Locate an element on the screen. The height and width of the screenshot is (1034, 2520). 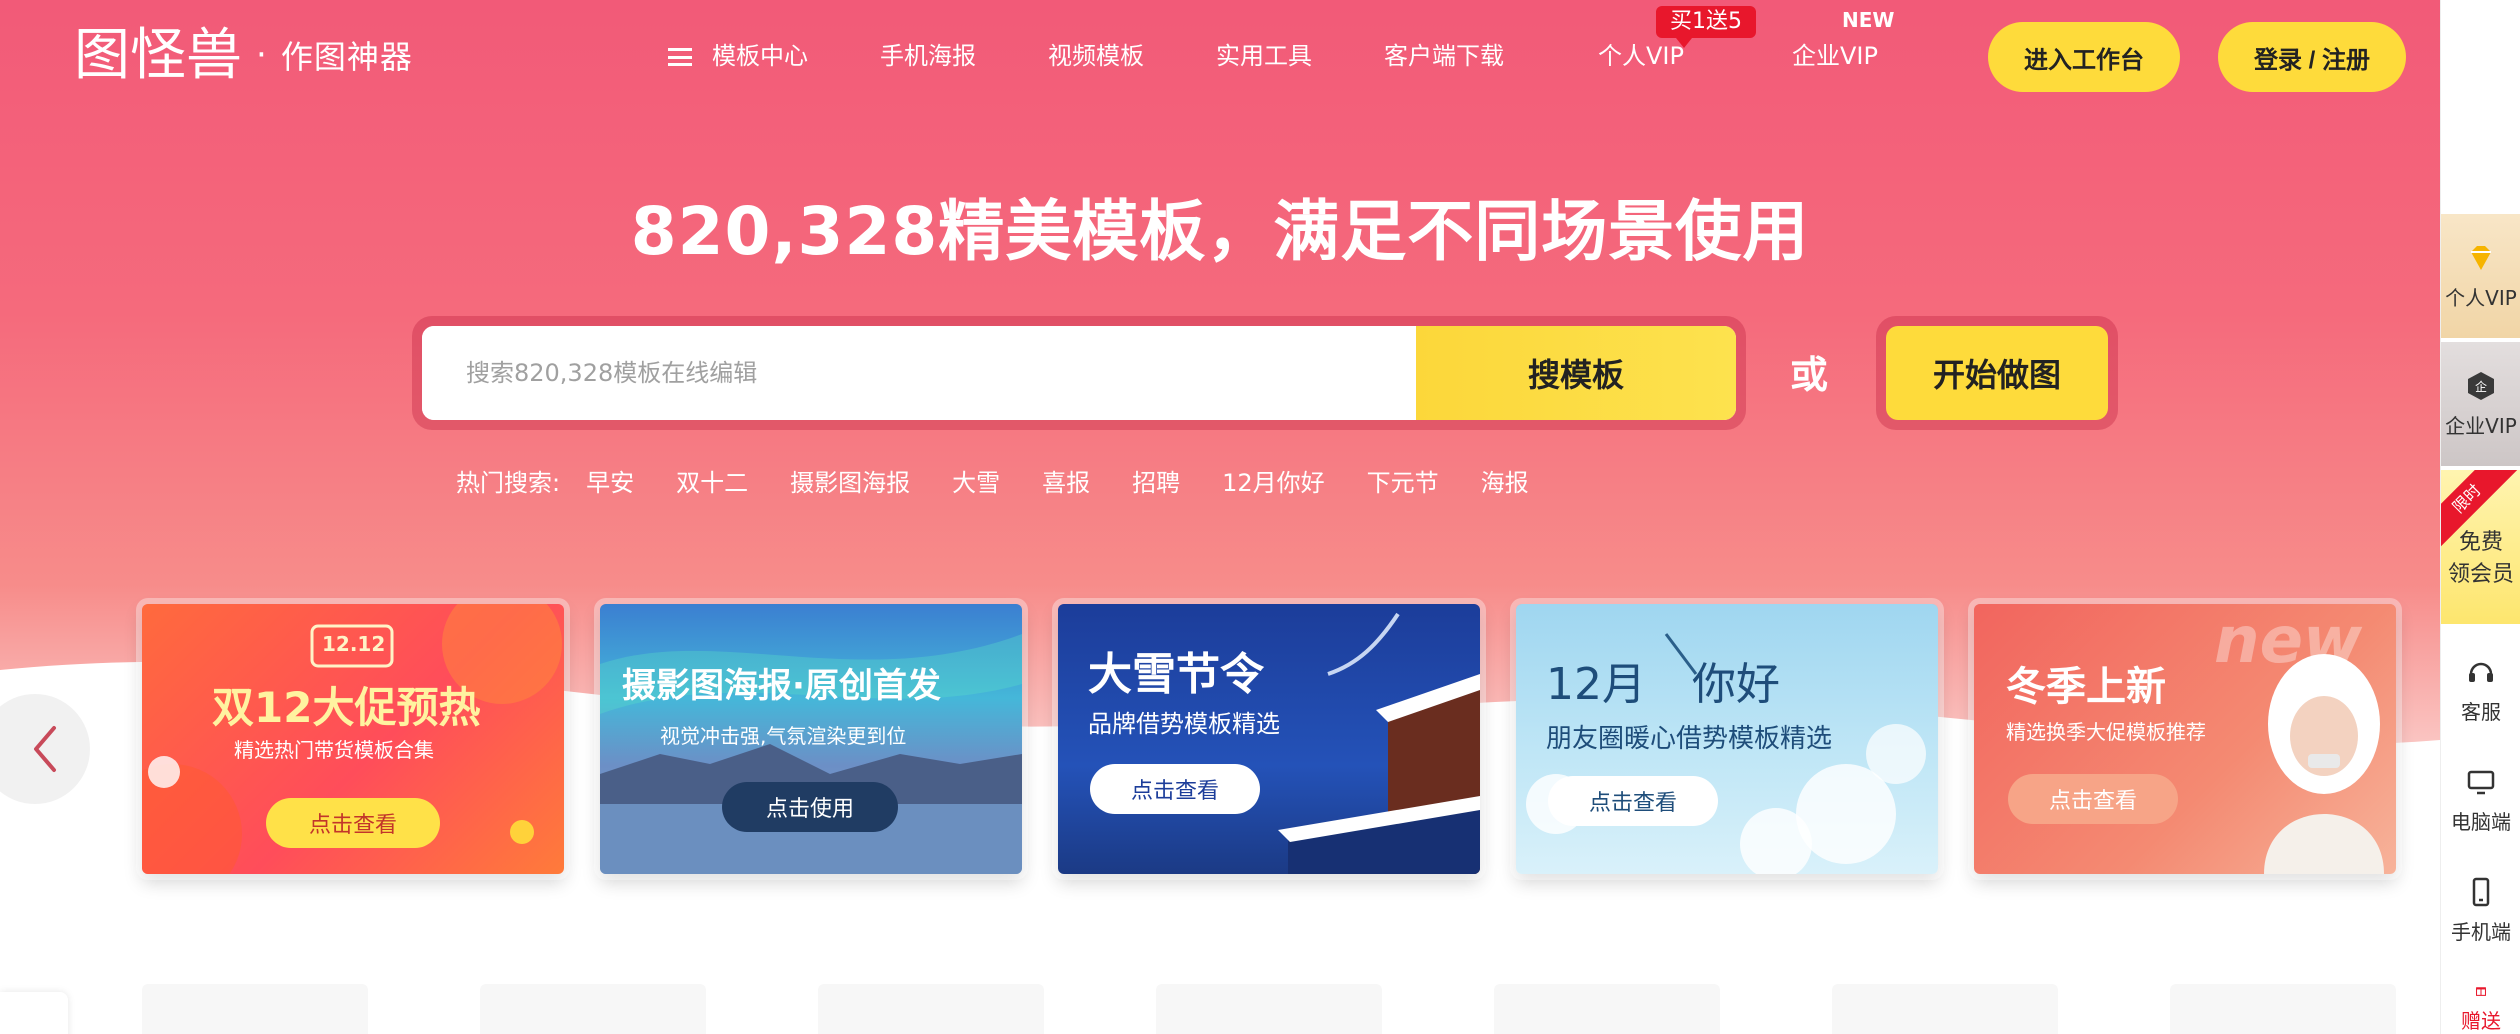
headset-icon is located at coordinates (2481, 672).